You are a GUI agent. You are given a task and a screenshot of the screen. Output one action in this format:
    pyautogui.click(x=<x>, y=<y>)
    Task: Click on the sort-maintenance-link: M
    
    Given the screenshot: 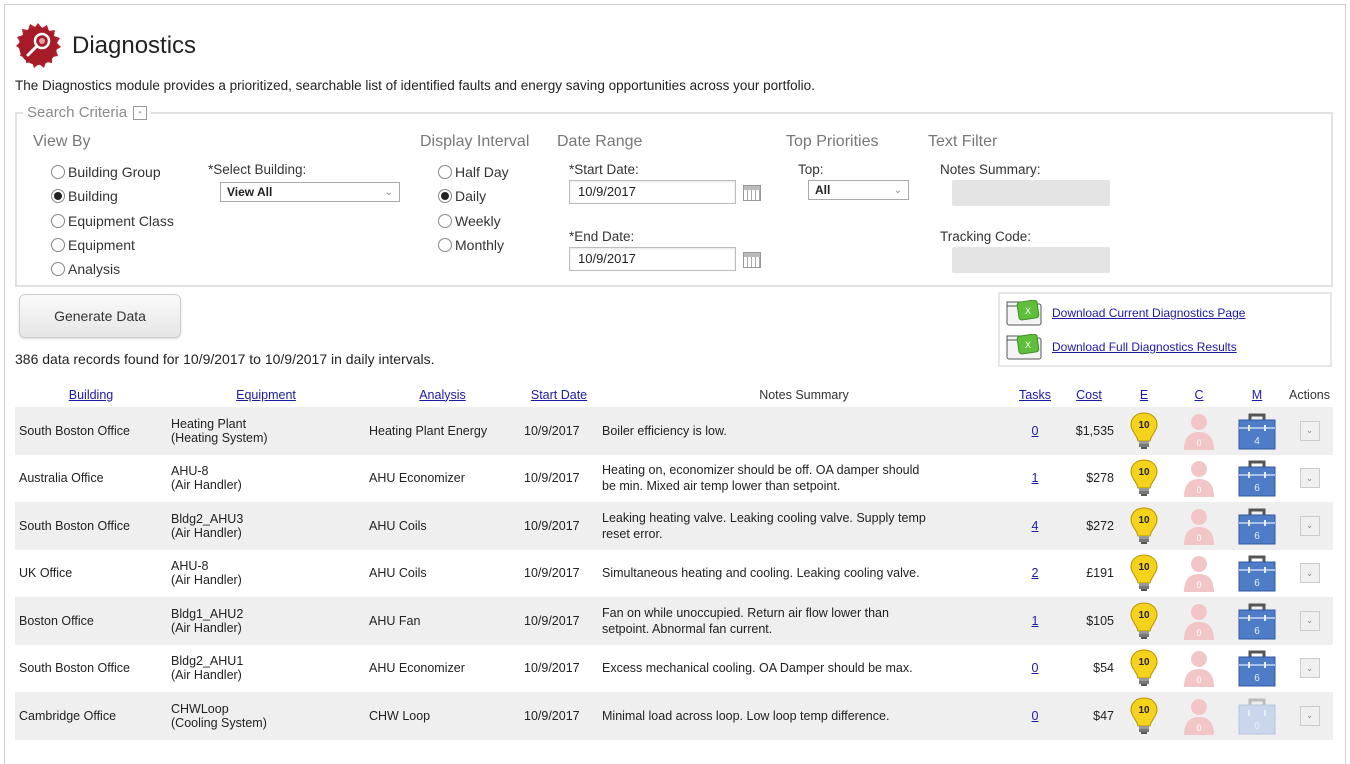 What is the action you would take?
    pyautogui.click(x=1257, y=395)
    